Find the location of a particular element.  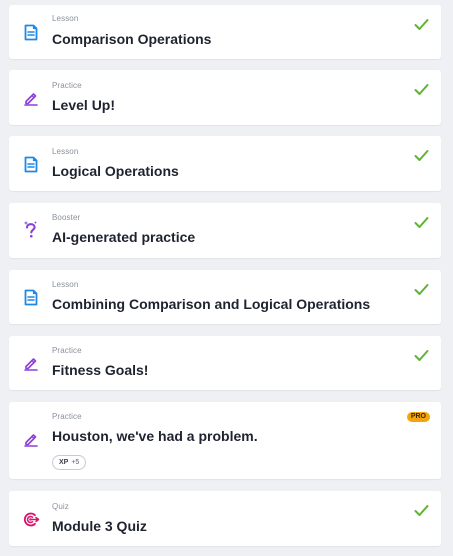

list-item-comparison-operations: Lesson Comparison Operations is located at coordinates (225, 32).